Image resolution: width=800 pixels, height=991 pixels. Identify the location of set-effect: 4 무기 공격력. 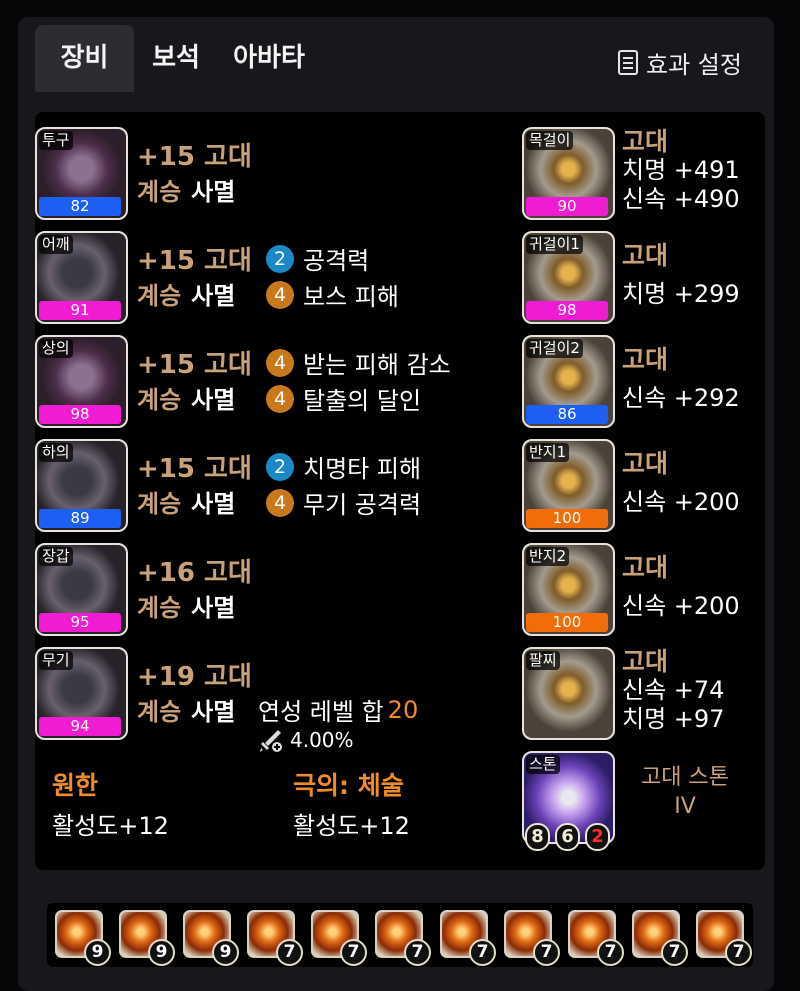
(343, 502).